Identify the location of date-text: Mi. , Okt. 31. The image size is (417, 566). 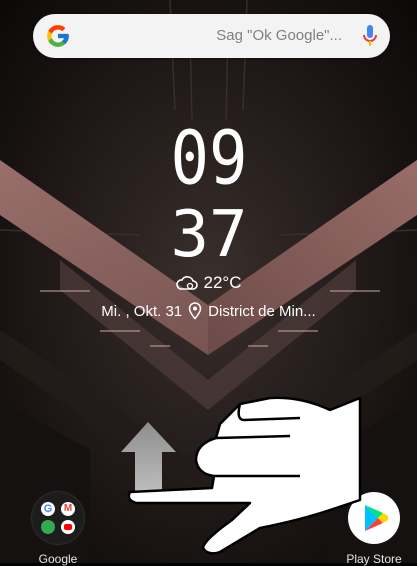
(142, 311).